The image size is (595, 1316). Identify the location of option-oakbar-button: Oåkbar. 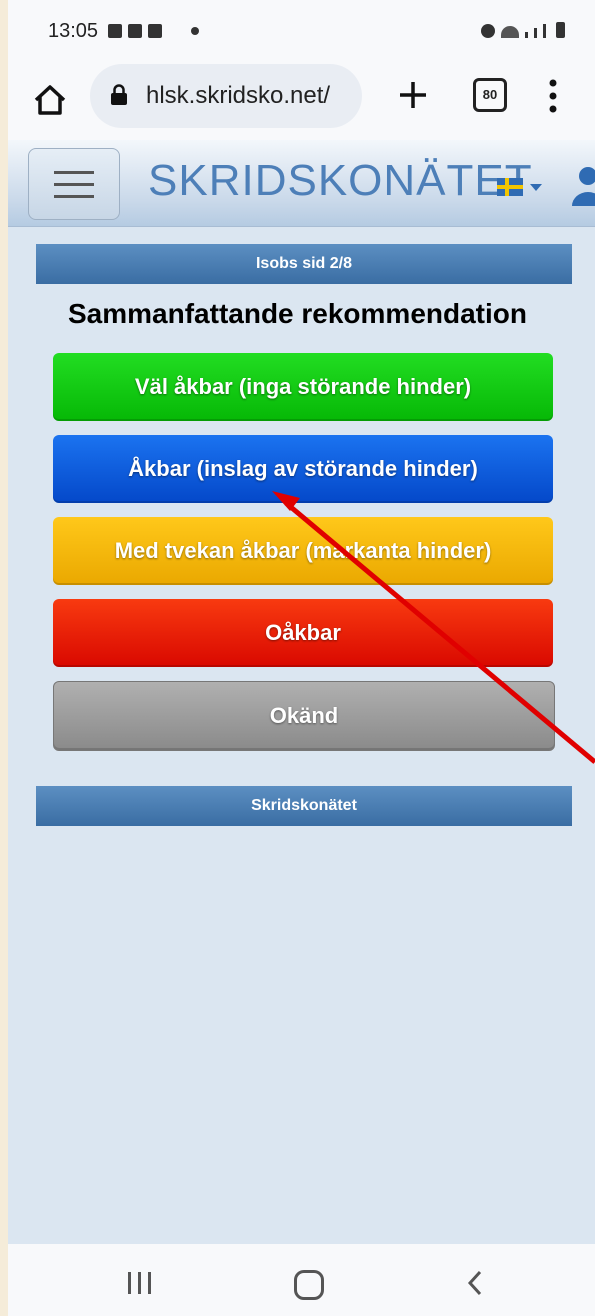
(303, 633).